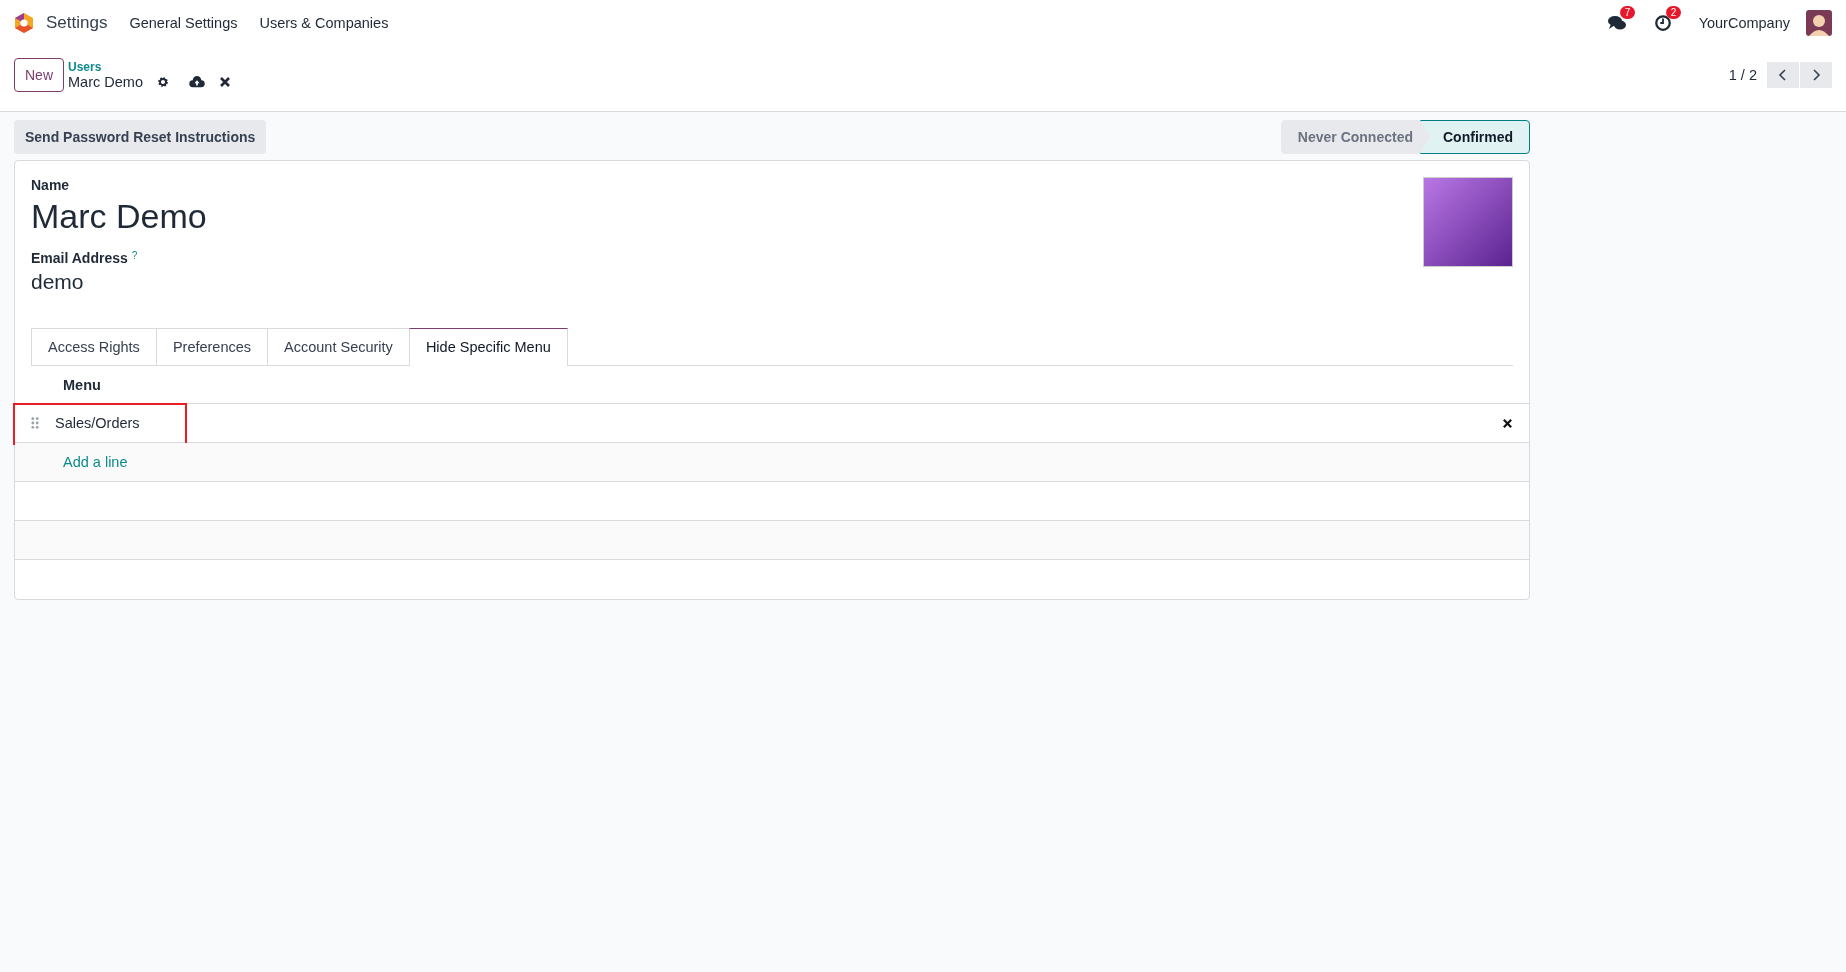 This screenshot has height=972, width=1846. Describe the element at coordinates (82, 384) in the screenshot. I see `column-header: Menu` at that location.